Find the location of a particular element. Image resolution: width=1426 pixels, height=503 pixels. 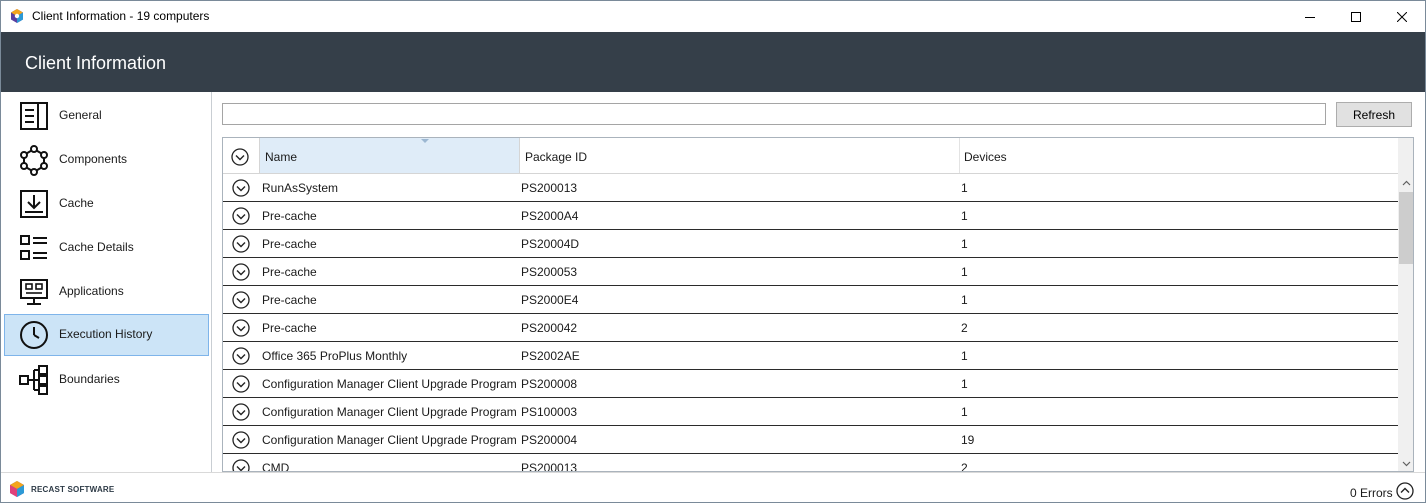

sidebar-item-cache-details: Cache Details is located at coordinates (106, 248).